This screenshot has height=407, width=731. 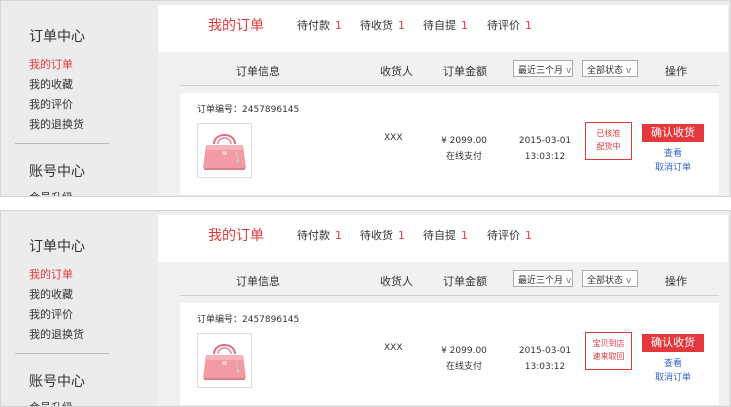 I want to click on status-badge: 宝贝到店 速来取回, so click(x=608, y=351).